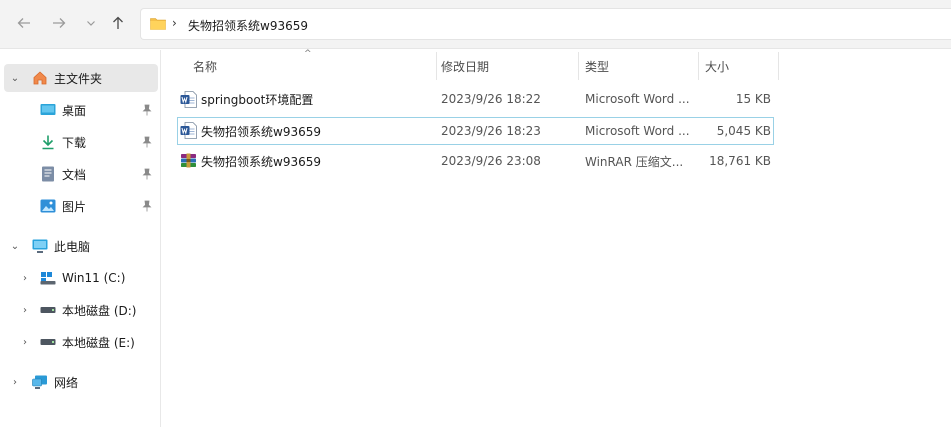 This screenshot has height=427, width=951. What do you see at coordinates (48, 110) in the screenshot?
I see `desktop-icon` at bounding box center [48, 110].